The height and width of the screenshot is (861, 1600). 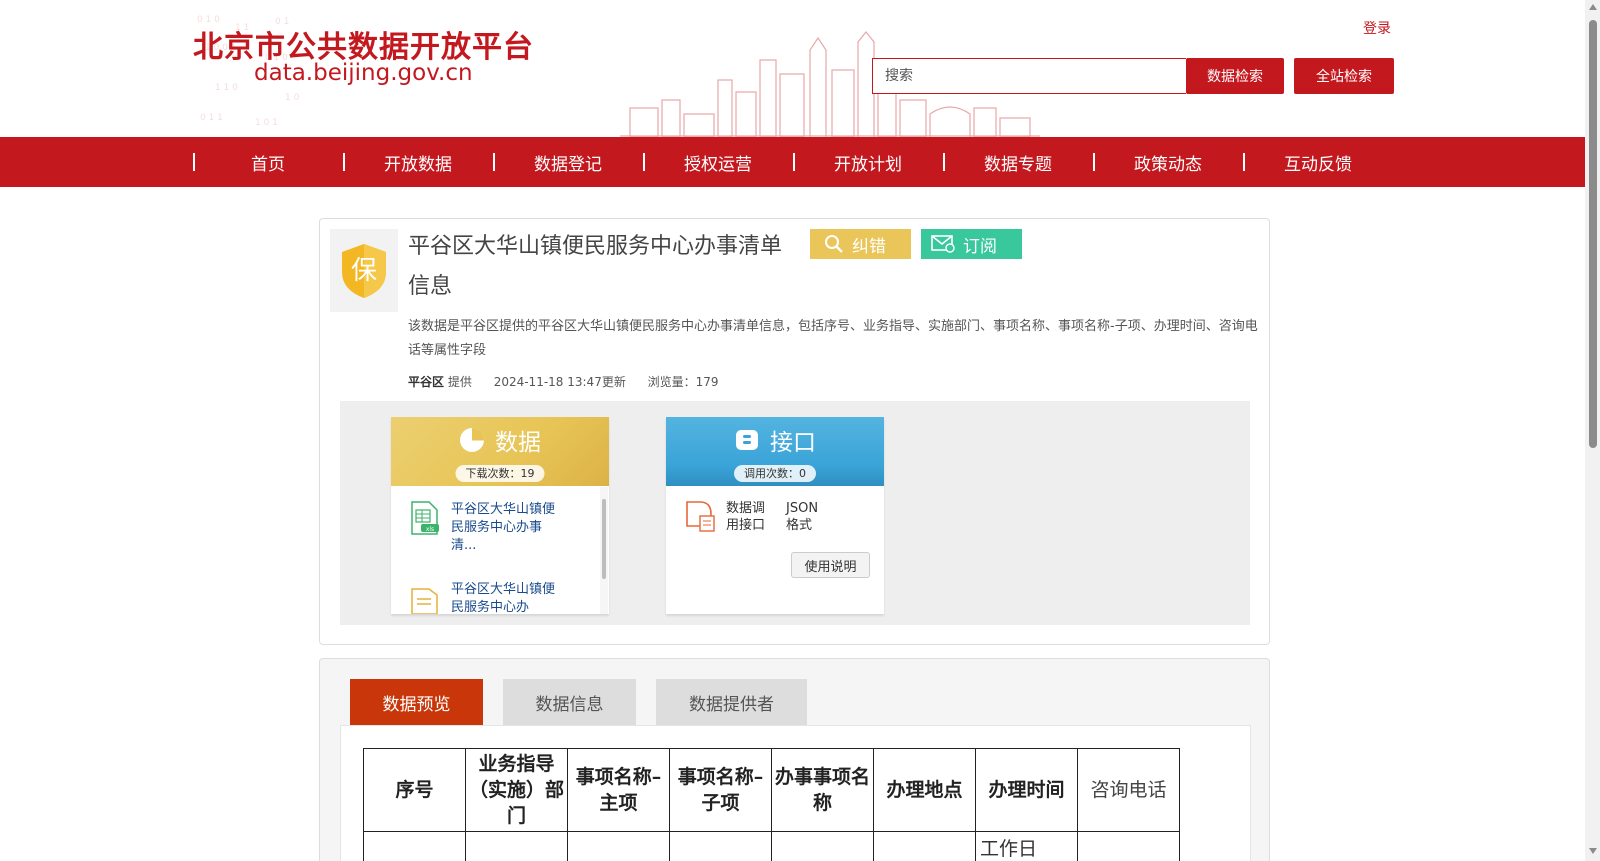 What do you see at coordinates (418, 162) in the screenshot?
I see `nav-item-open-data: 开放数据` at bounding box center [418, 162].